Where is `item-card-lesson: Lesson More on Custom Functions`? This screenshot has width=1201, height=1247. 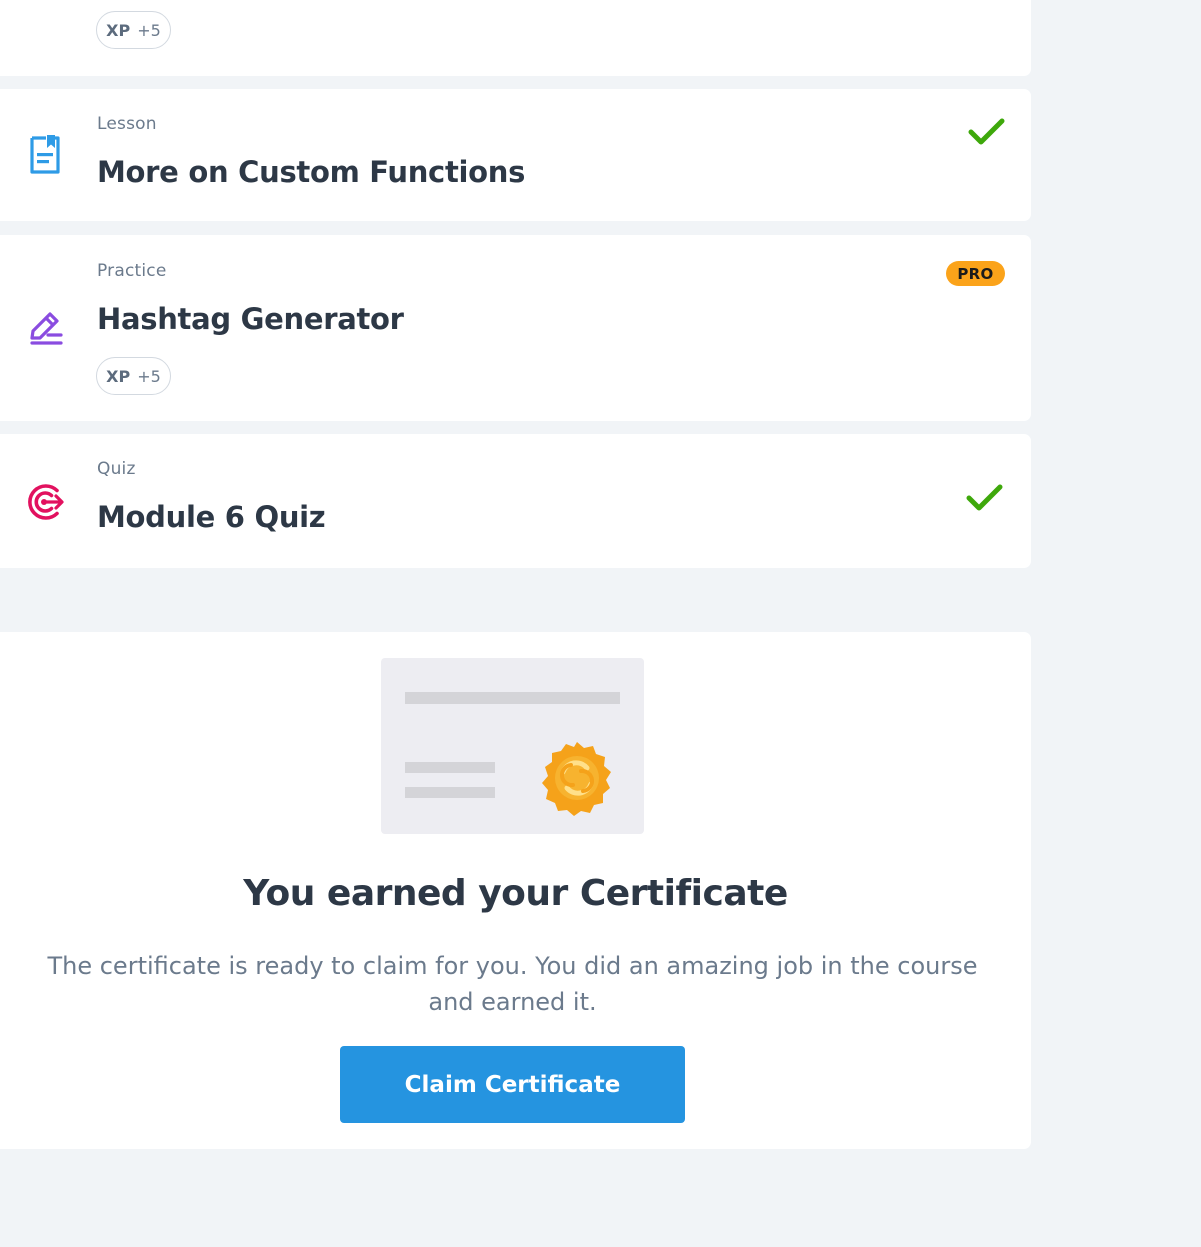 item-card-lesson: Lesson More on Custom Functions is located at coordinates (515, 155).